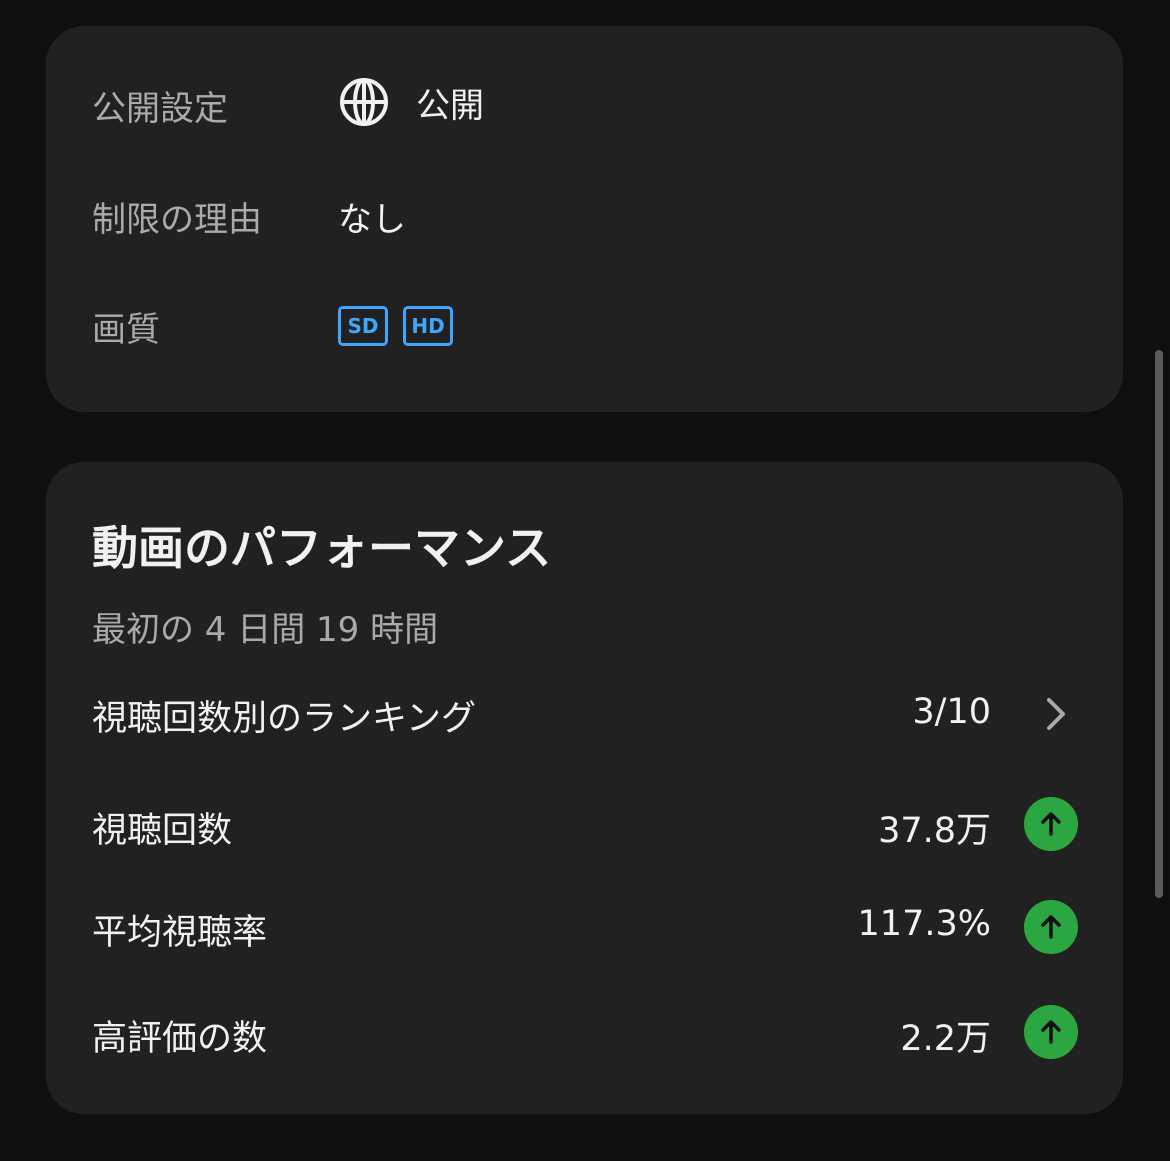  What do you see at coordinates (428, 326) in the screenshot?
I see `hd-badge: HD` at bounding box center [428, 326].